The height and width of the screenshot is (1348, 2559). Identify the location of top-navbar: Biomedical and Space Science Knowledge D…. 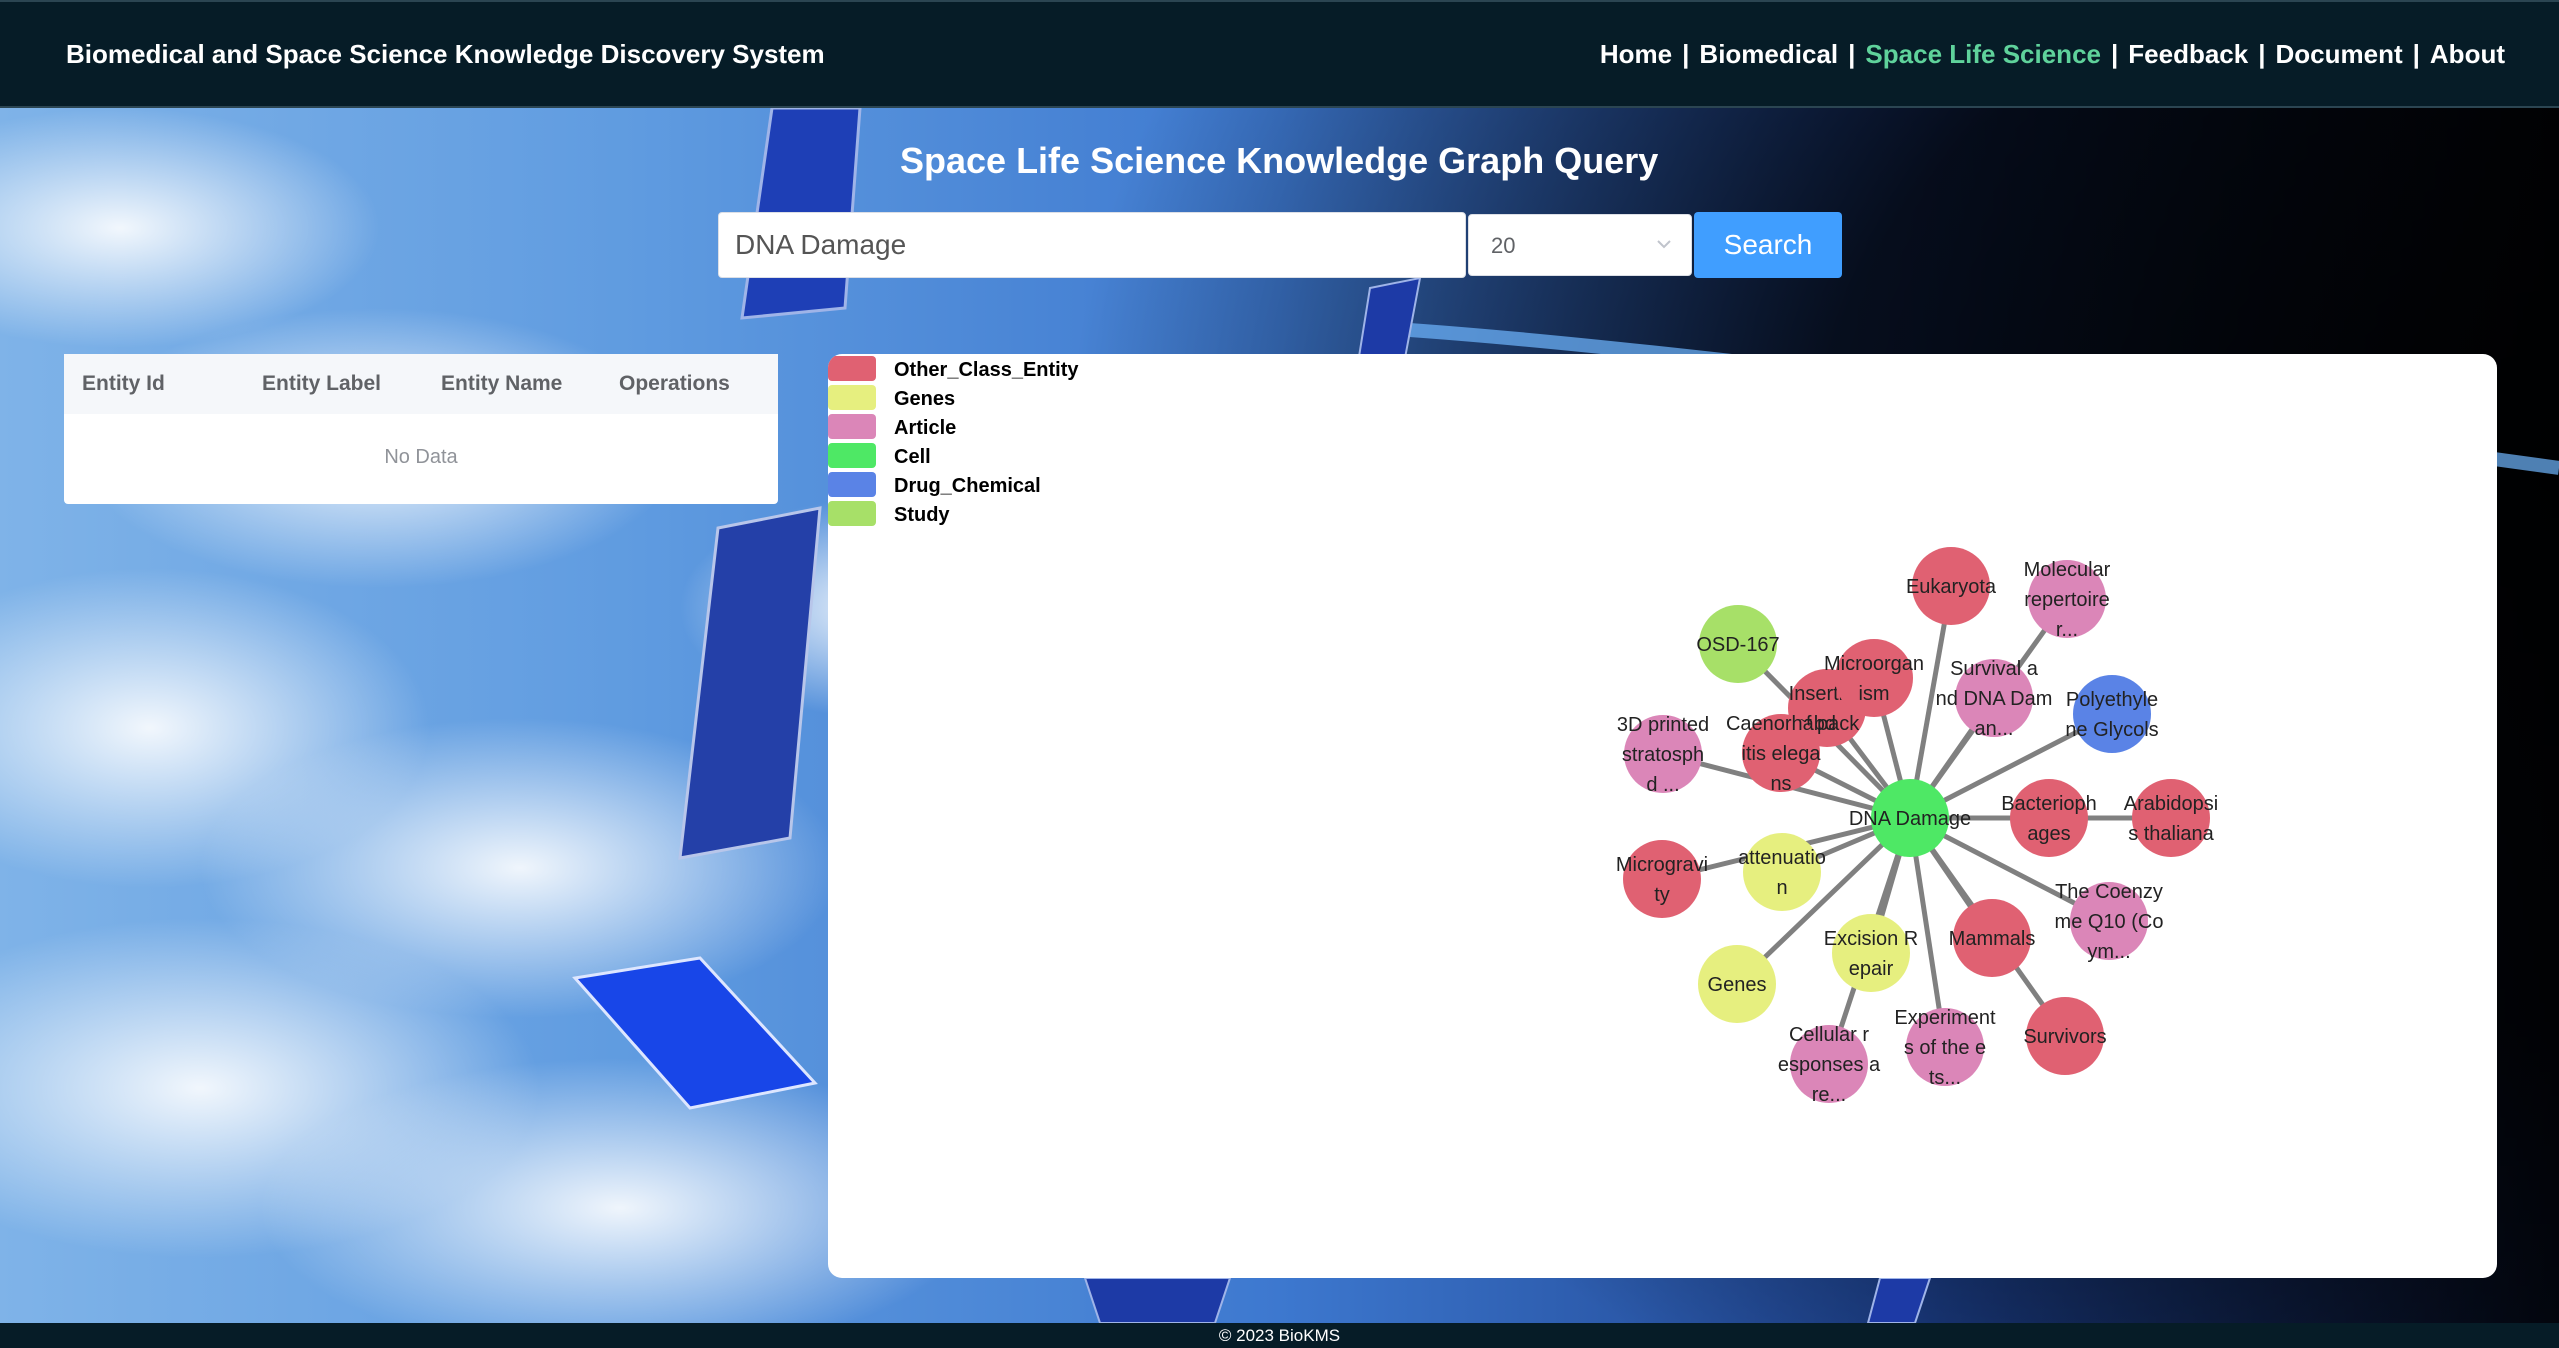
(1279, 54).